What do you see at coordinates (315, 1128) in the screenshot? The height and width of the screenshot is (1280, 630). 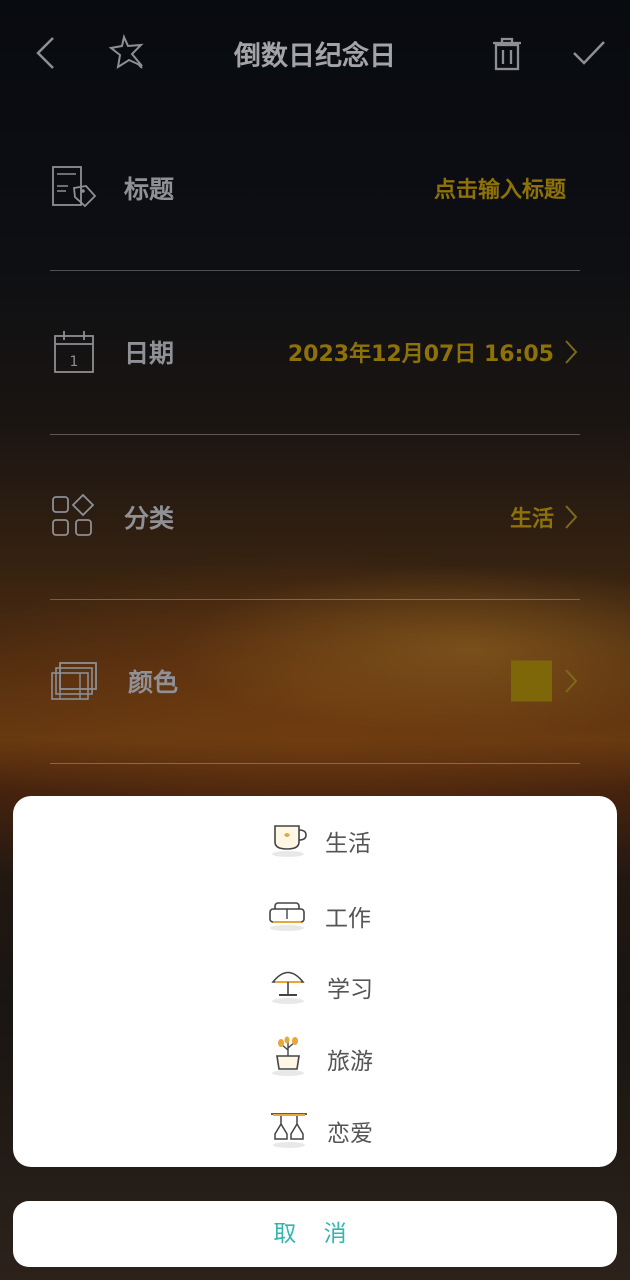 I see `category-option-love: 恋爱` at bounding box center [315, 1128].